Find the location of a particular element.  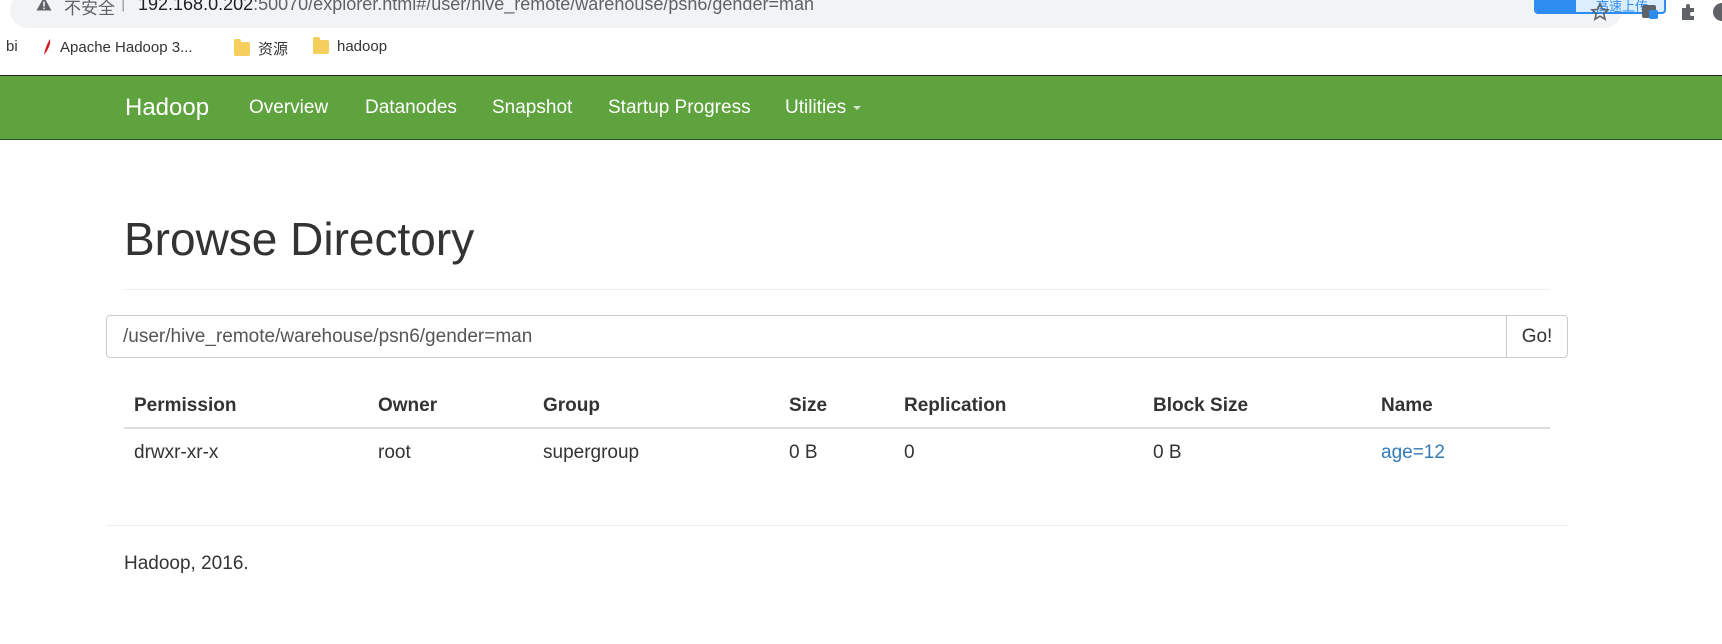

brand-logo: Hadoop is located at coordinates (167, 108).